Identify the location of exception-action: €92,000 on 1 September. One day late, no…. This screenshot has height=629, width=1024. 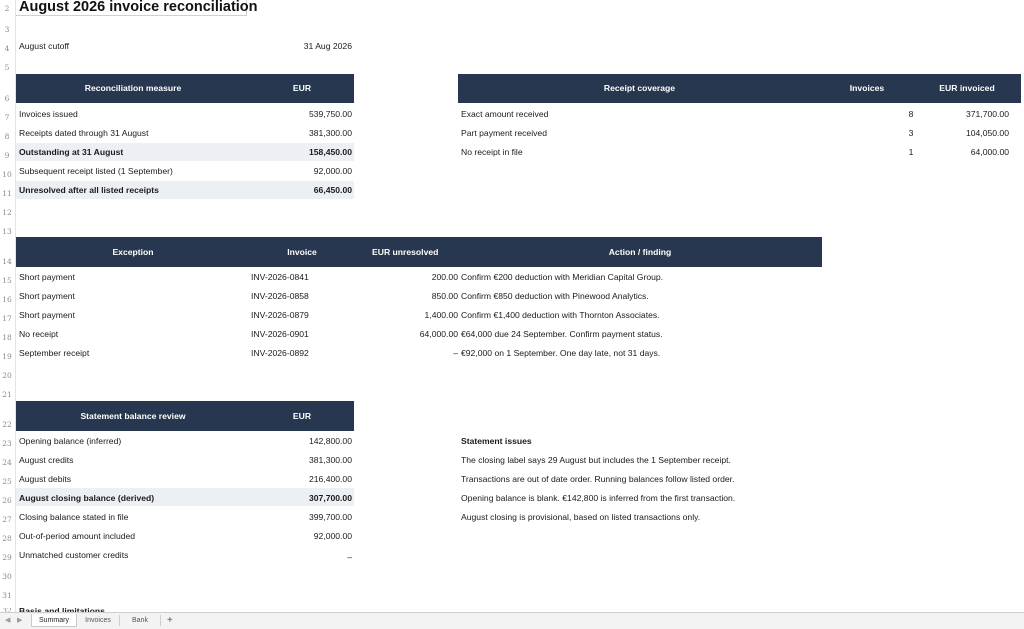
(560, 353).